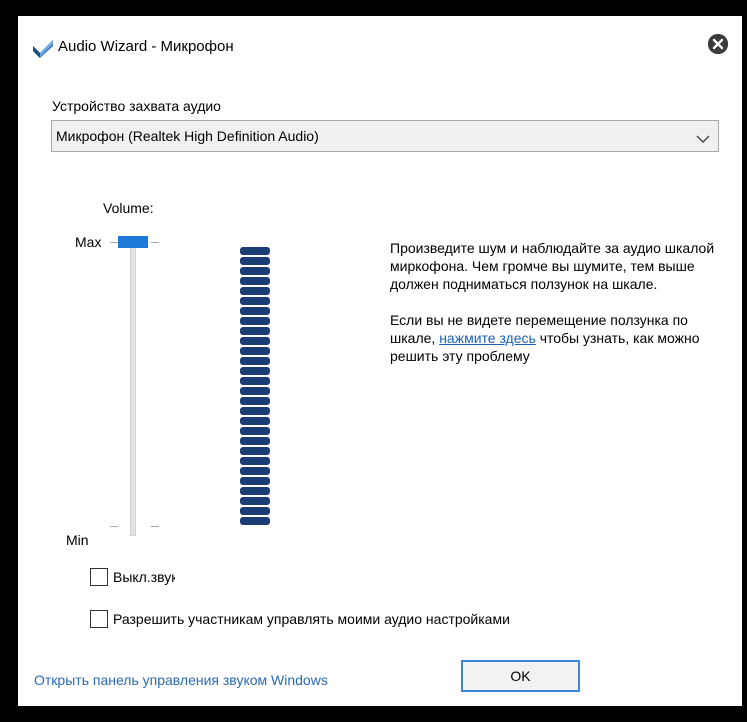 This screenshot has height=722, width=747. What do you see at coordinates (520, 676) in the screenshot?
I see `ok-button: OK` at bounding box center [520, 676].